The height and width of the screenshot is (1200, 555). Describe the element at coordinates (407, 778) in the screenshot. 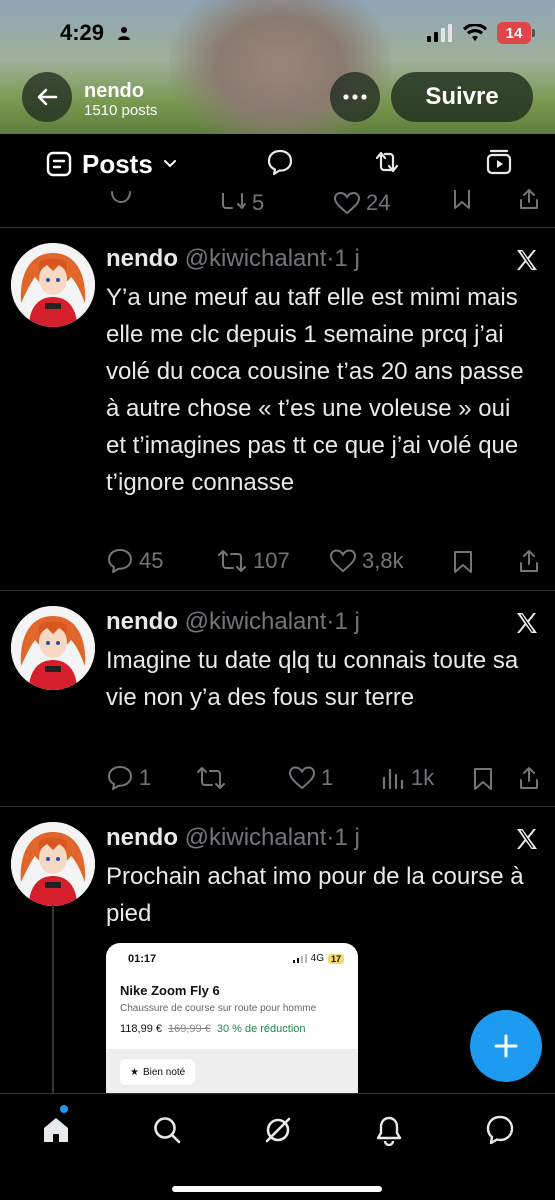

I see `views-button: 1k` at that location.